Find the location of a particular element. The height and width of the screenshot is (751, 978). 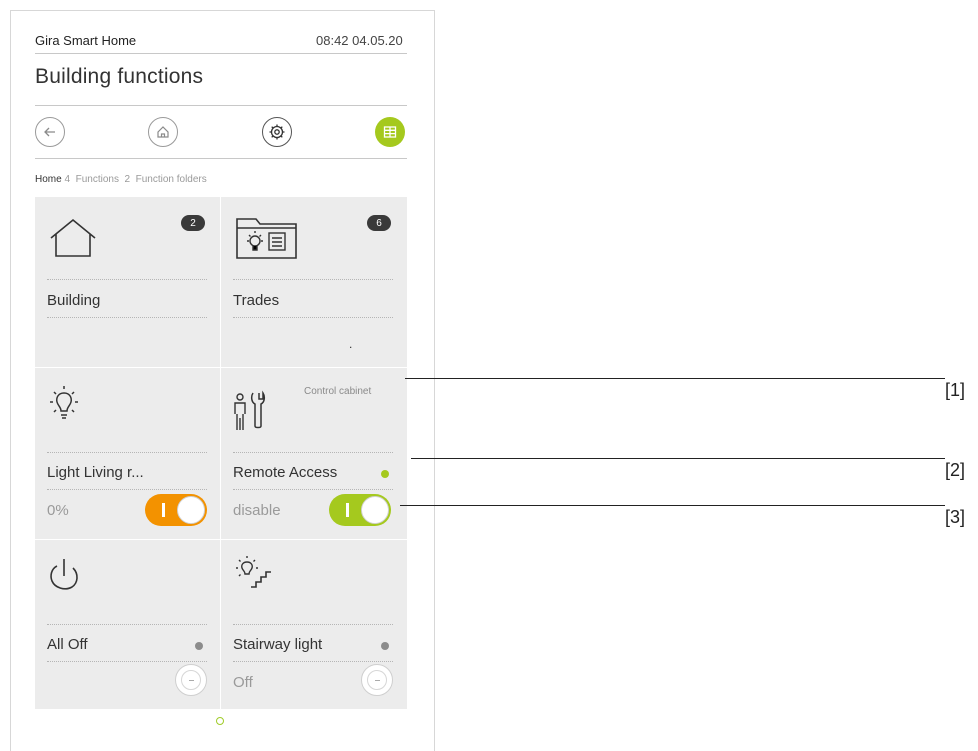

tile-remote-access: Control cabinet Remote Access disable is located at coordinates (314, 453).